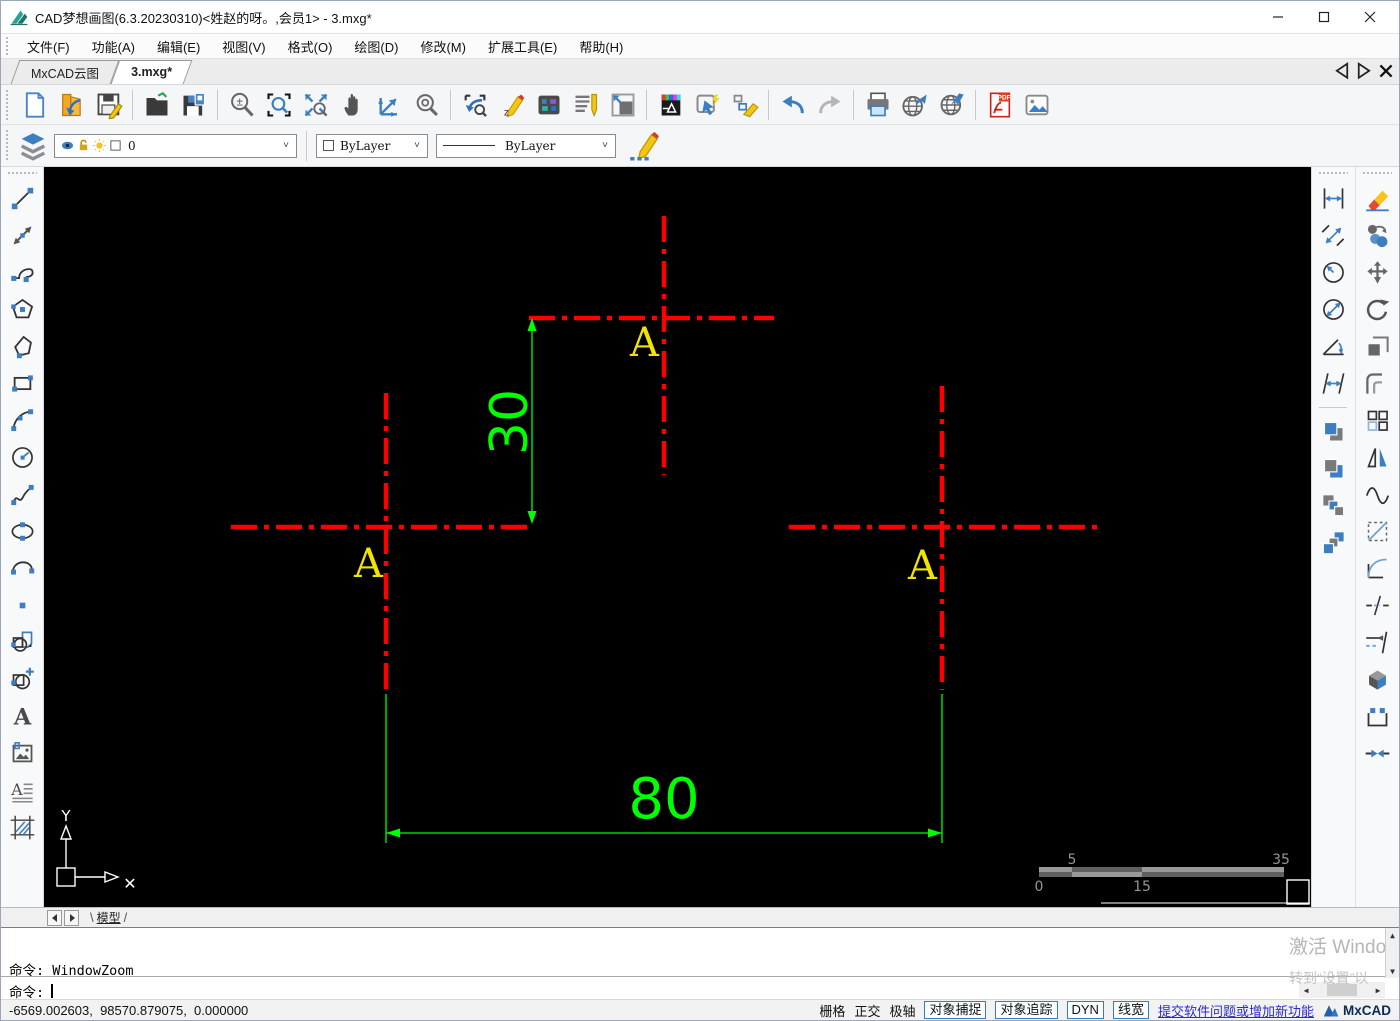  What do you see at coordinates (955, 1010) in the screenshot?
I see `status-toggle-osnap: 对象捕捉` at bounding box center [955, 1010].